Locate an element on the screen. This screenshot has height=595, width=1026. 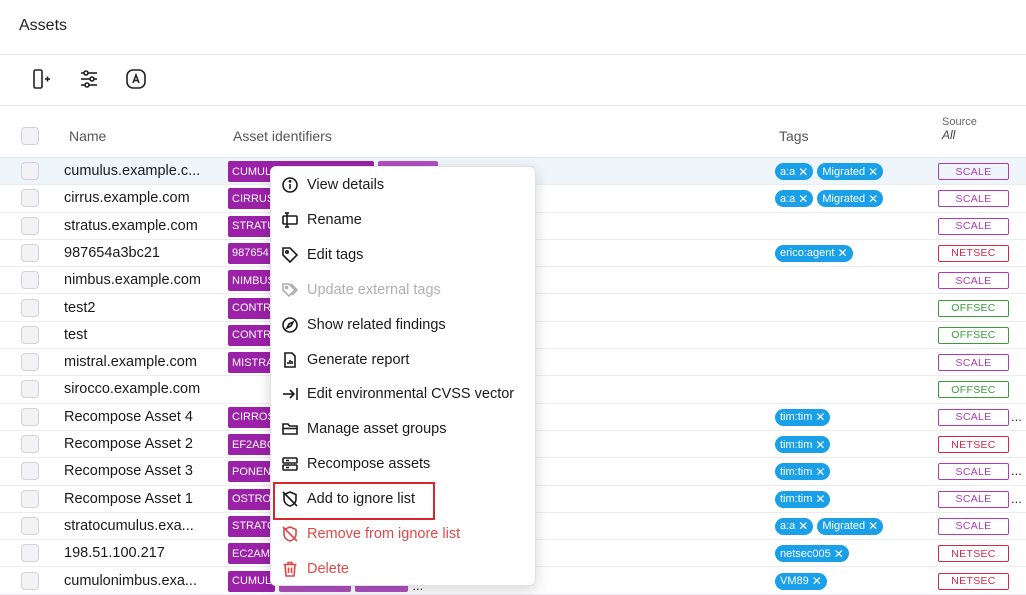
asset-name: test2 is located at coordinates (79, 308).